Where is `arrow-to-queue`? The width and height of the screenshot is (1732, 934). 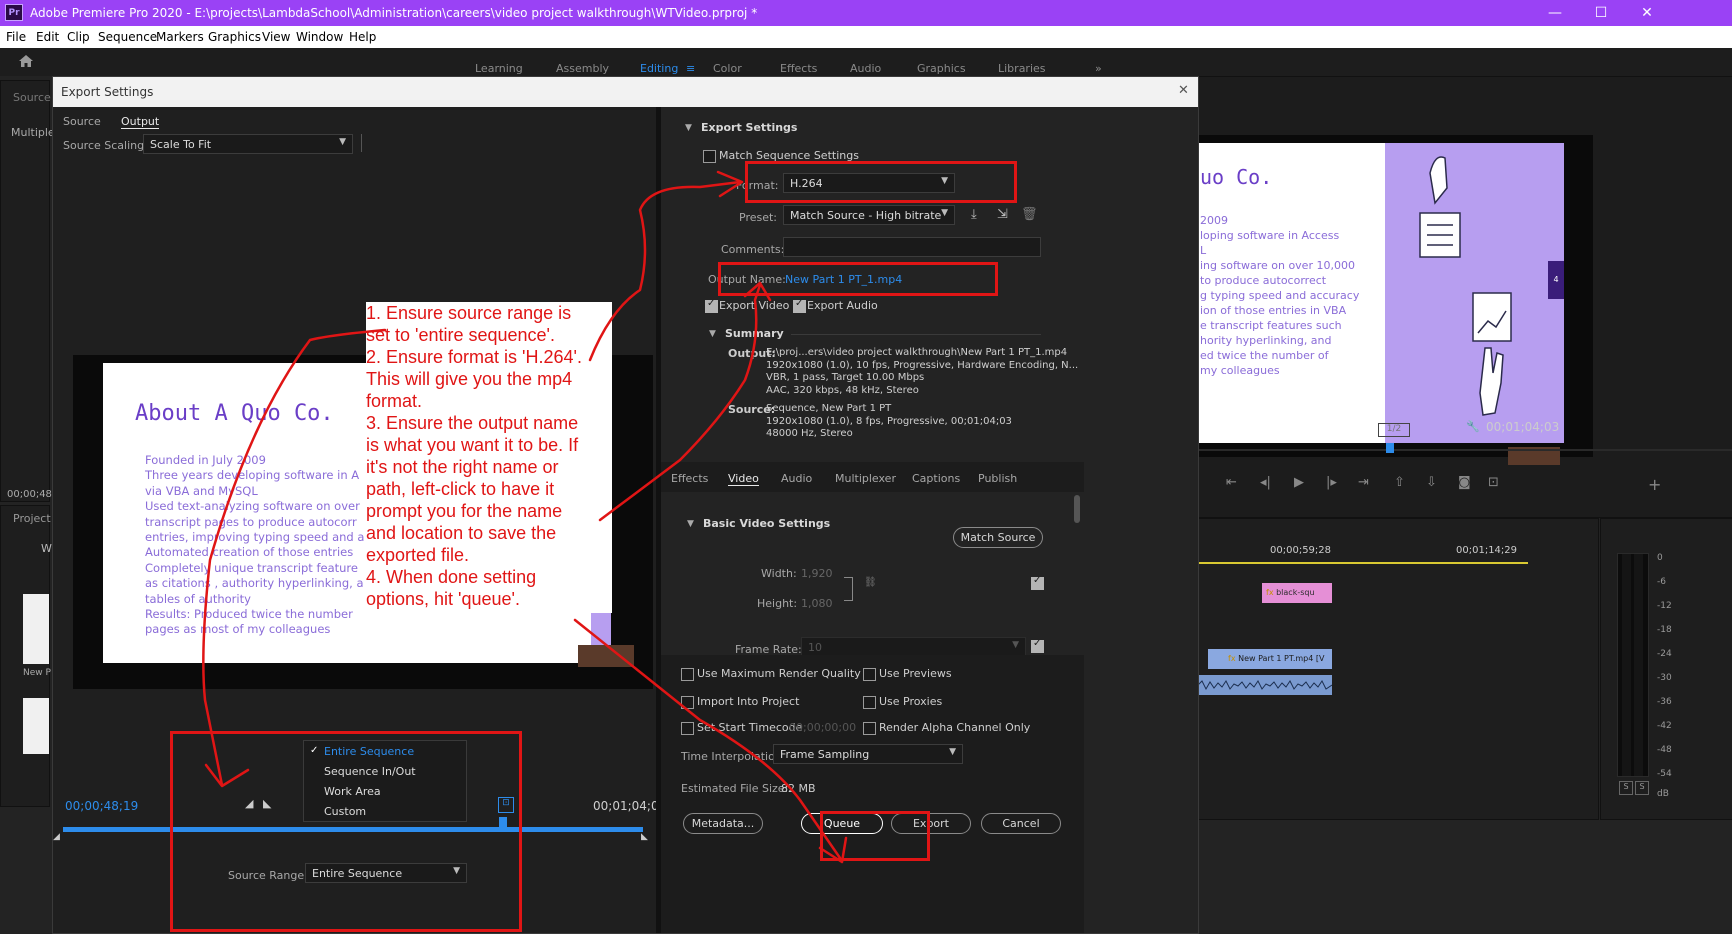
arrow-to-queue is located at coordinates (707, 739).